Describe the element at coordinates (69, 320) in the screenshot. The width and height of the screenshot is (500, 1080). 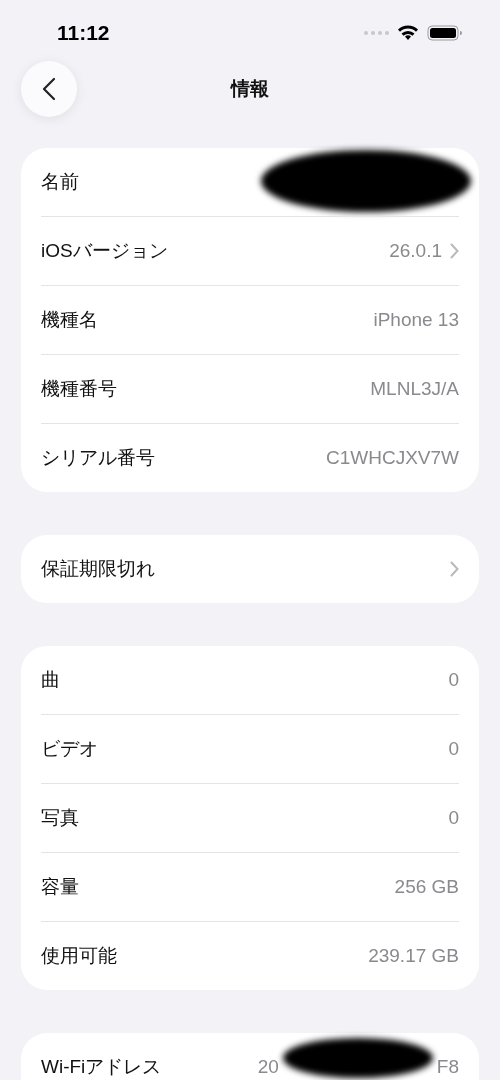
I see `row-label: 機種名` at that location.